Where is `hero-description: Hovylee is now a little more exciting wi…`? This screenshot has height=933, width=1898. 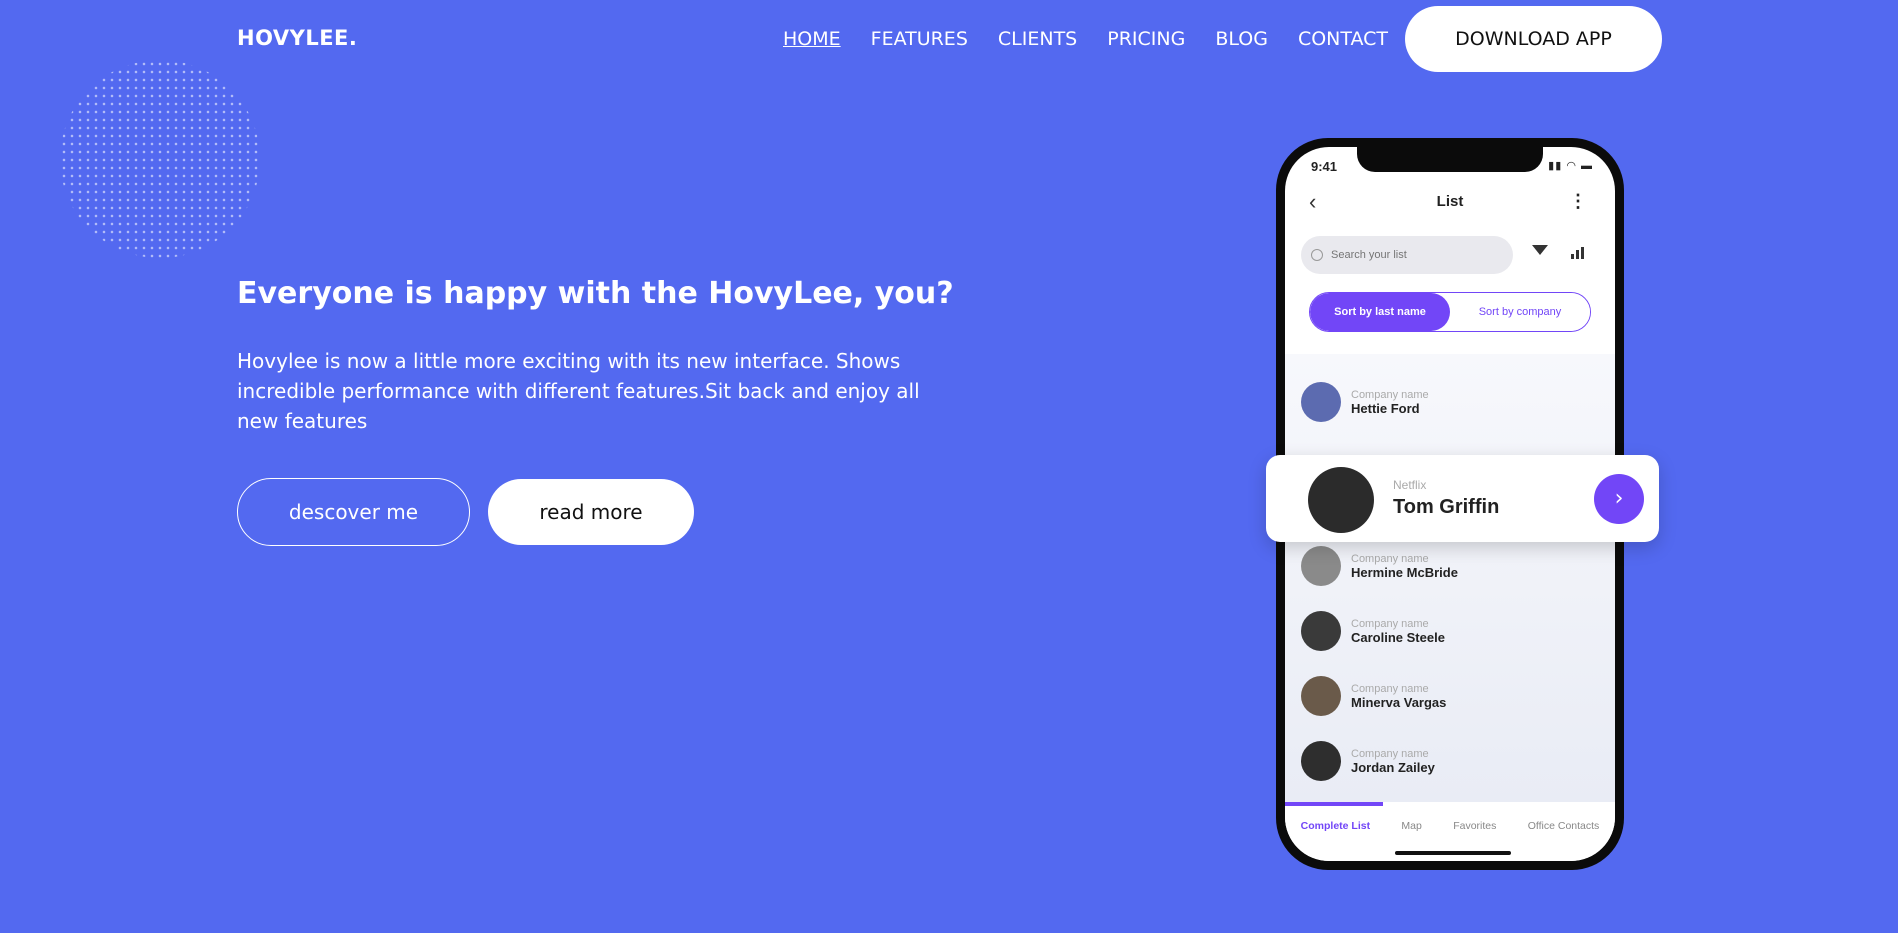
hero-description: Hovylee is now a little more exciting wi… is located at coordinates (578, 391).